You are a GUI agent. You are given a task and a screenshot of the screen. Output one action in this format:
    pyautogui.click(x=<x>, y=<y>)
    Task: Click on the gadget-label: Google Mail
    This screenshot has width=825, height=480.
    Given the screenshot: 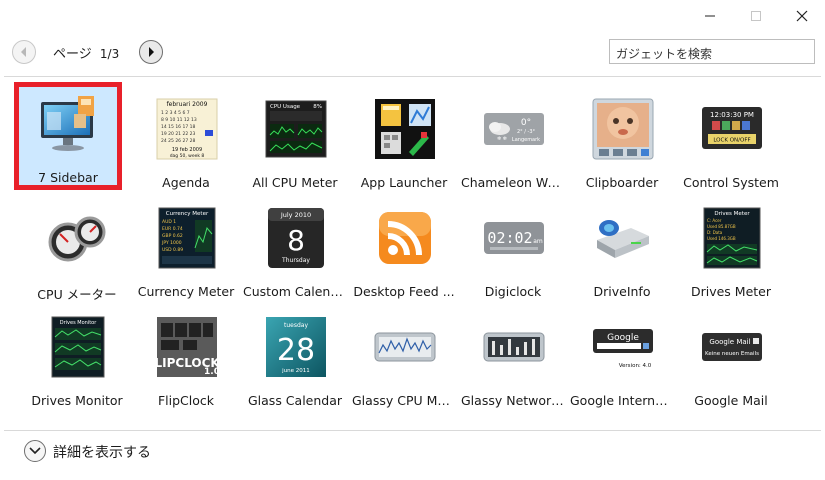 What is the action you would take?
    pyautogui.click(x=731, y=400)
    